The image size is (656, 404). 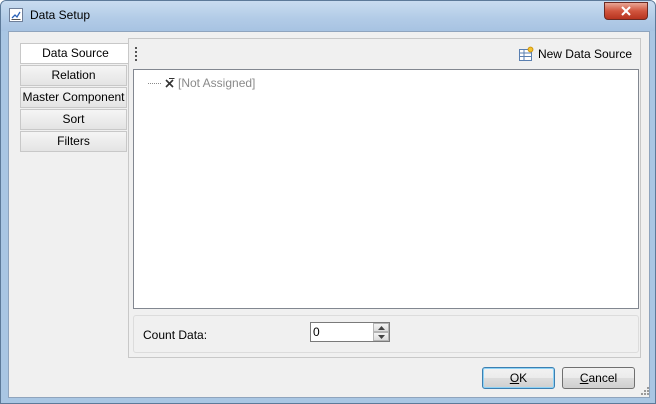 I want to click on tab-filters: Filters, so click(x=73, y=141).